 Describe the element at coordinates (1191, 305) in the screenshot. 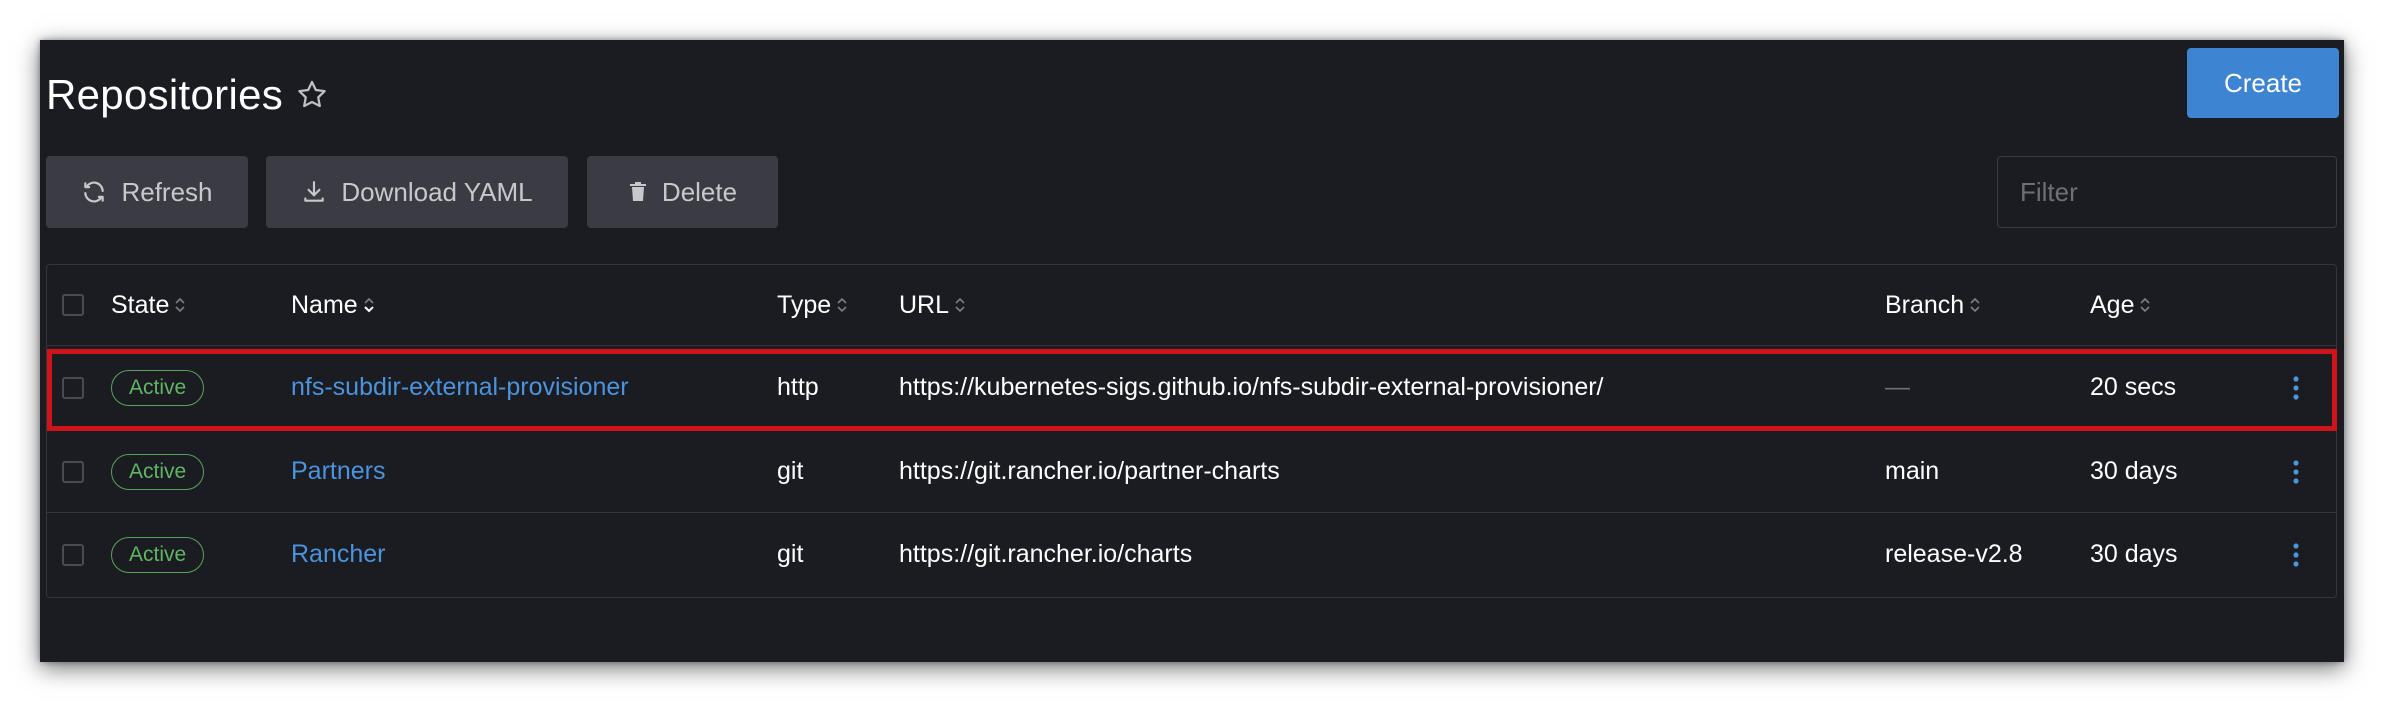

I see `table-header: State Name Type URL Branch Age` at that location.